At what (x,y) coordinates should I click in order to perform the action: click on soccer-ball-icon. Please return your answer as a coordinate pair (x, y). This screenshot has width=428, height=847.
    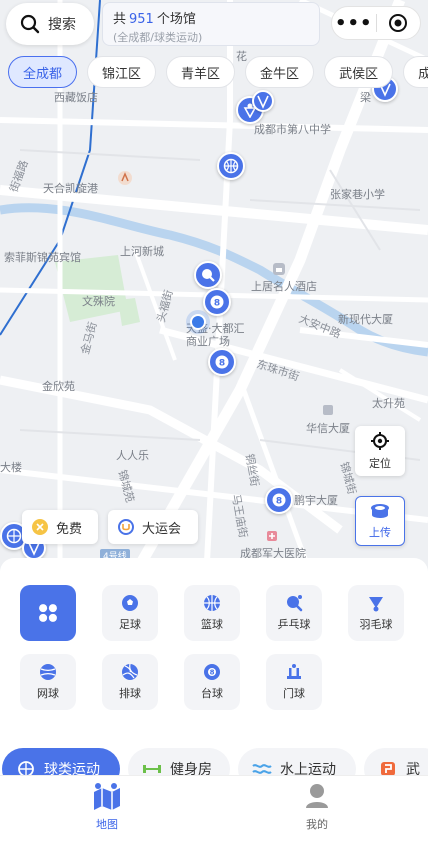
    Looking at the image, I should click on (130, 603).